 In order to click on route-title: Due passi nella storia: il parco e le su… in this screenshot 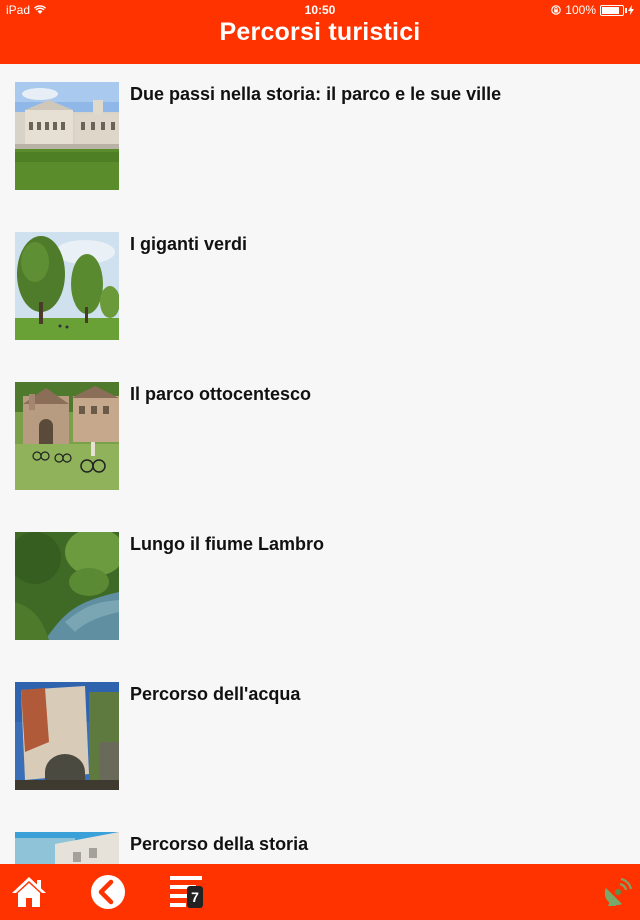, I will do `click(315, 94)`.